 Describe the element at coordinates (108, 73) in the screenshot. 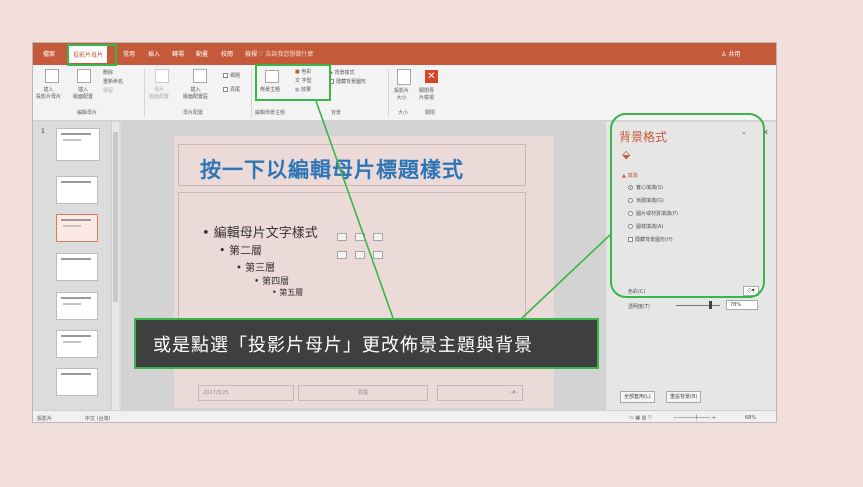

I see `delete-button: 刪除` at that location.